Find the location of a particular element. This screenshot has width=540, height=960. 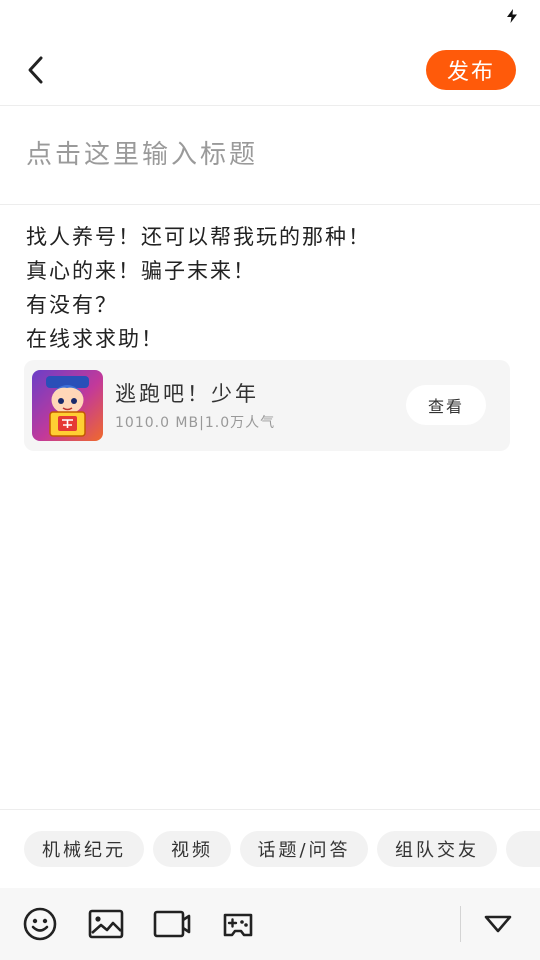

tag-chip-partial is located at coordinates (523, 849).